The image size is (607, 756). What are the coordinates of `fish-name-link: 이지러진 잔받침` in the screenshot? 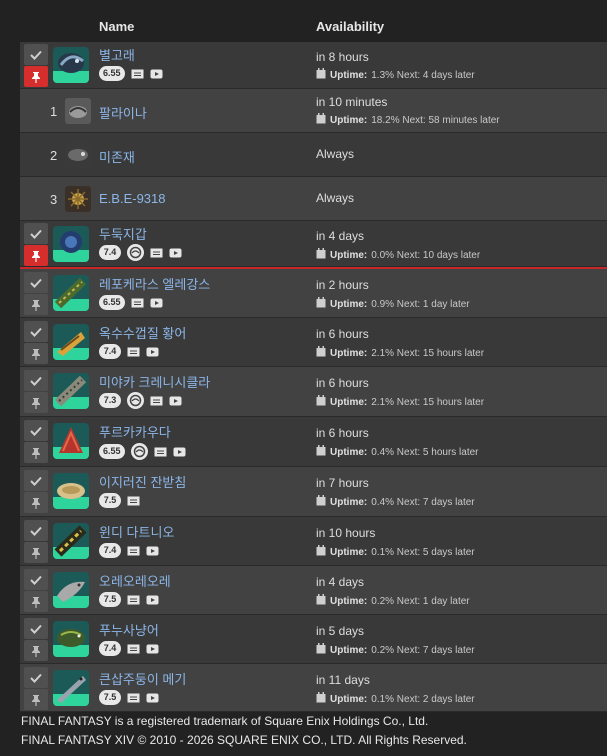 It's located at (142, 481).